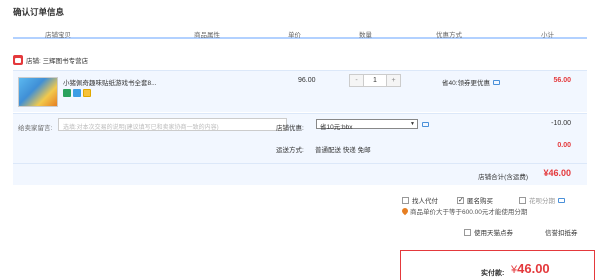  Describe the element at coordinates (365, 35) in the screenshot. I see `col-quantity: 数量` at that location.